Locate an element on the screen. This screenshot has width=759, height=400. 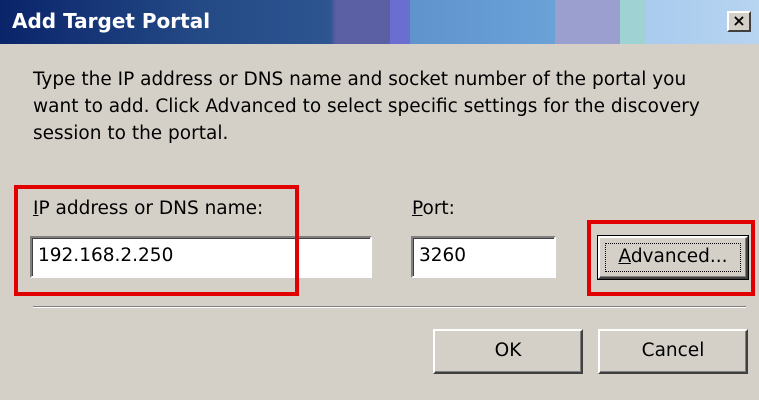
separator-line is located at coordinates (389, 307).